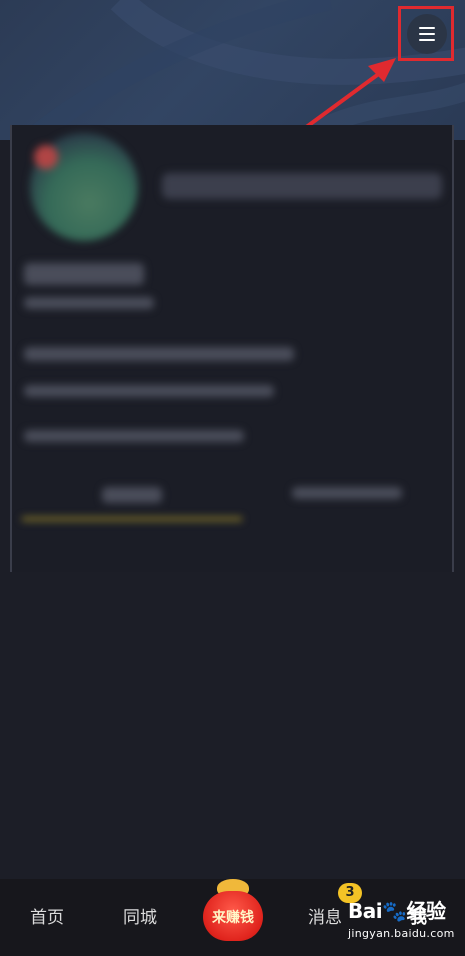 The width and height of the screenshot is (465, 956). Describe the element at coordinates (89, 303) in the screenshot. I see `blurred-id` at that location.